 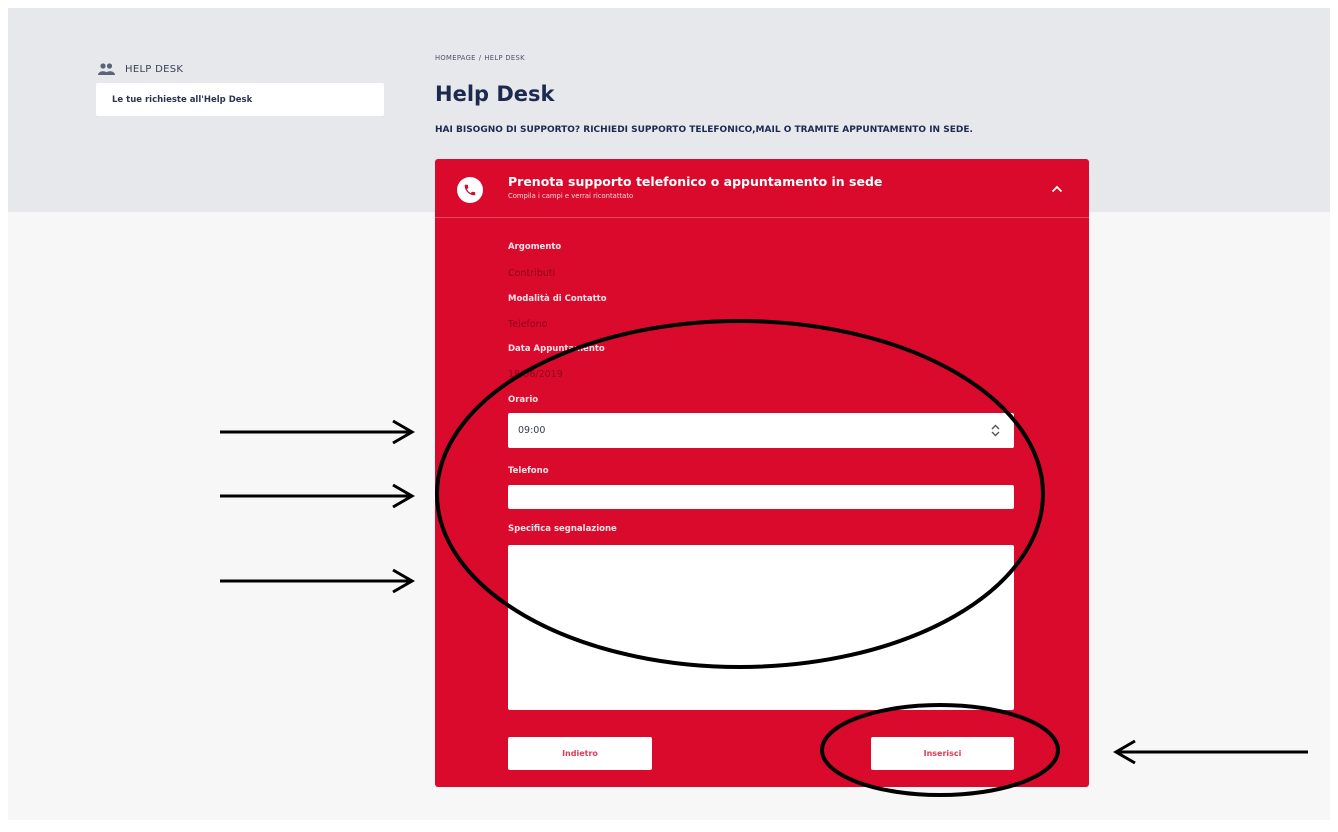 What do you see at coordinates (455, 58) in the screenshot?
I see `breadcrumb-home: HOMEPAGE` at bounding box center [455, 58].